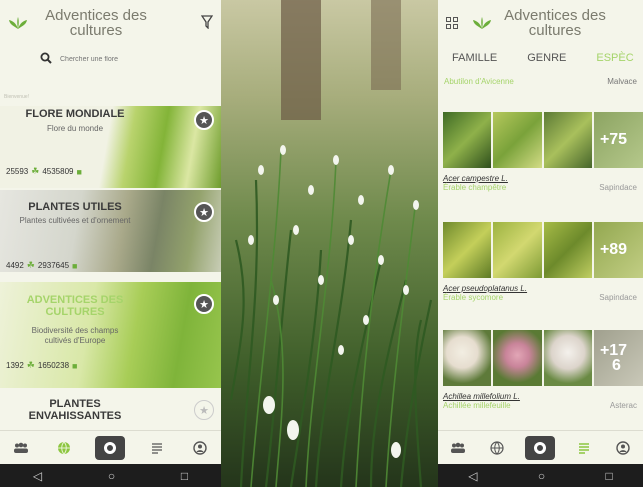  Describe the element at coordinates (540, 405) in the screenshot. I see `species-common-row: Achillée millefeuille Asterac` at that location.